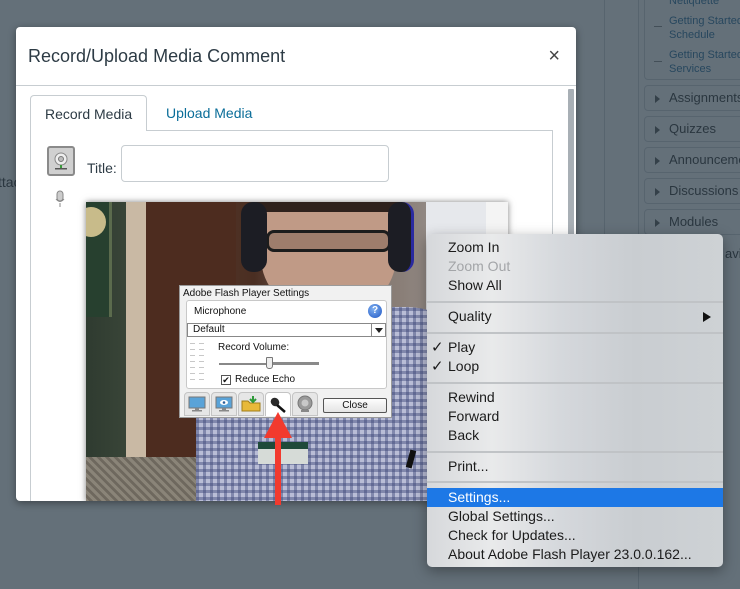 The width and height of the screenshot is (740, 589). I want to click on tab-privacy, so click(197, 404).